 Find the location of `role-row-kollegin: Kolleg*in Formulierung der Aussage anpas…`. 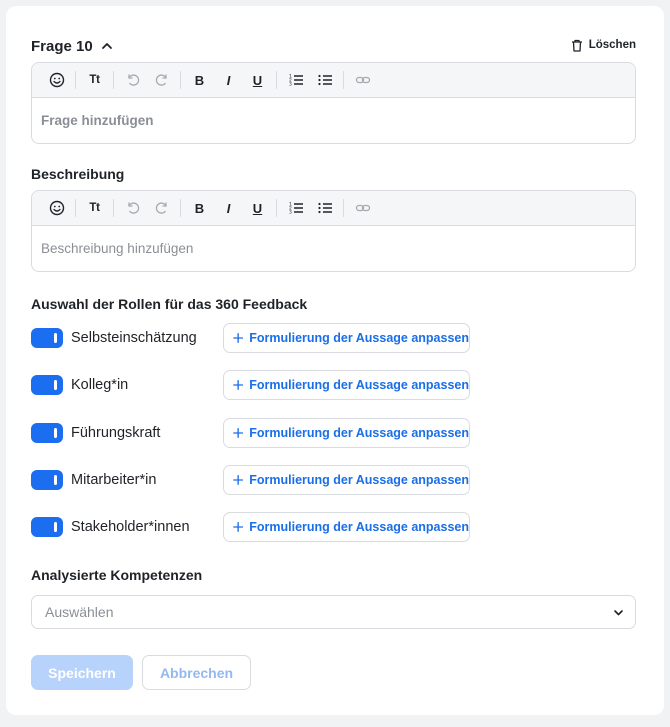

role-row-kollegin: Kolleg*in Formulierung der Aussage anpas… is located at coordinates (250, 385).